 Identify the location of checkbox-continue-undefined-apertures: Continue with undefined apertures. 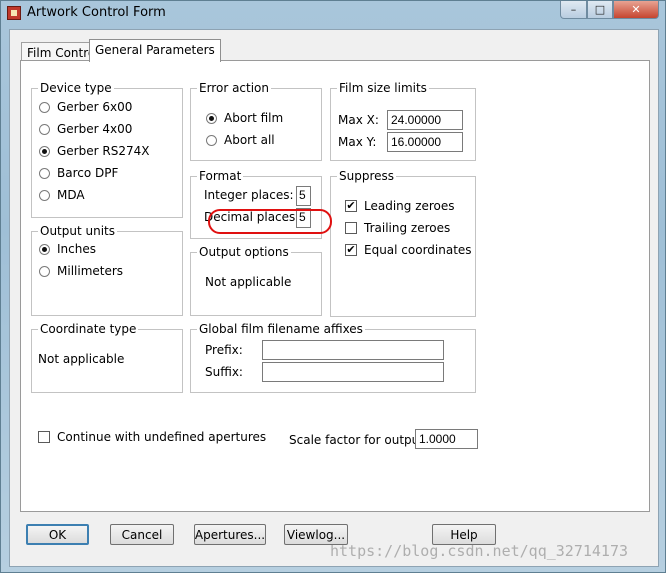
(152, 437).